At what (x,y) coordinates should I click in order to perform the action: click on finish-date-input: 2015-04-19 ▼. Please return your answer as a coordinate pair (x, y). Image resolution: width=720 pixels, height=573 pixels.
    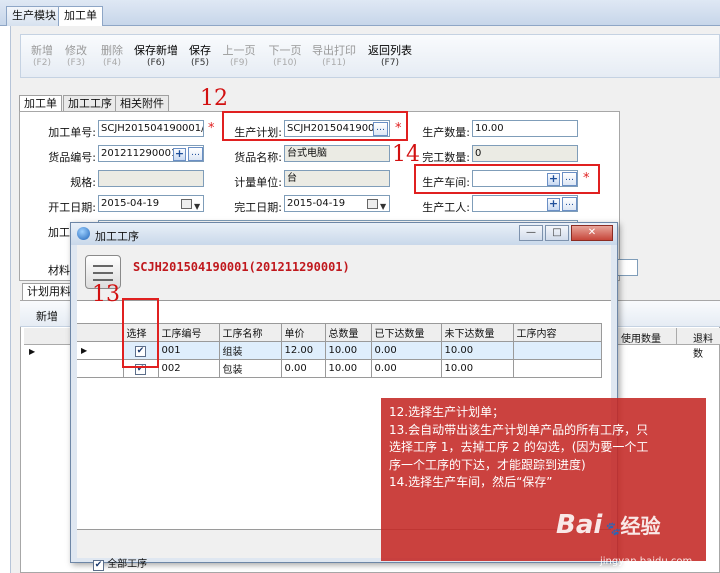
    Looking at the image, I should click on (337, 203).